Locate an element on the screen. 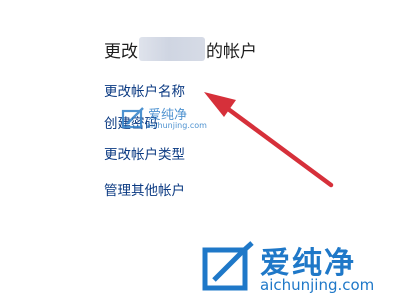  watermark-big-text: 爱纯净 is located at coordinates (308, 263).